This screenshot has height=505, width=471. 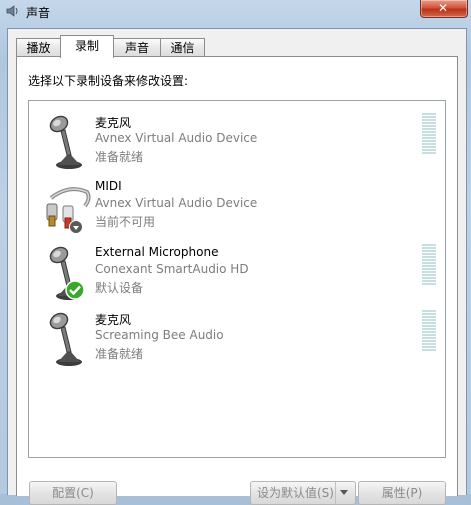 What do you see at coordinates (172, 269) in the screenshot?
I see `device-description: Conexant SmartAudio HD` at bounding box center [172, 269].